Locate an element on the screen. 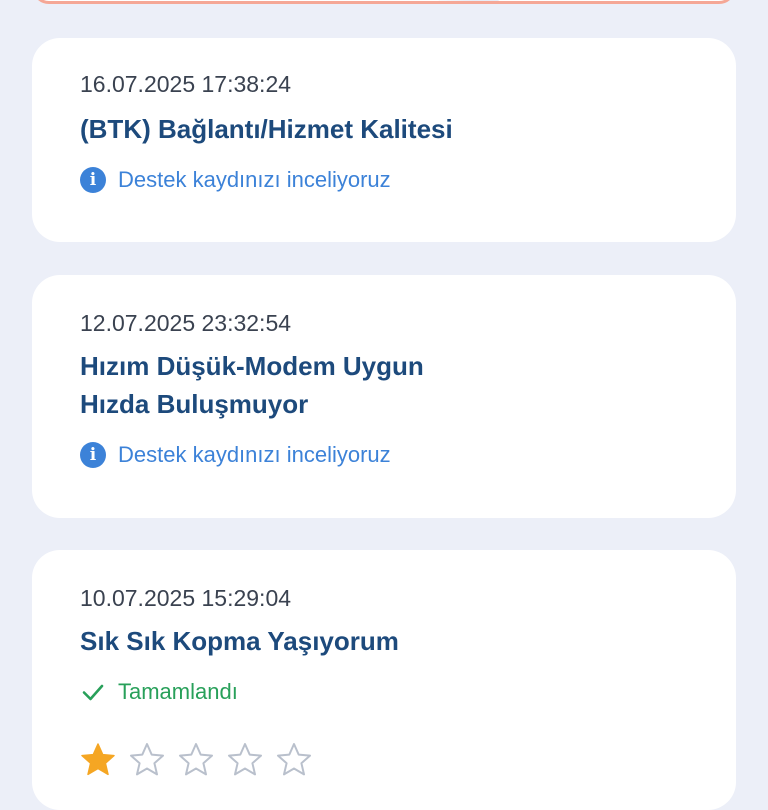  previous-ticket-card is located at coordinates (384, 2).